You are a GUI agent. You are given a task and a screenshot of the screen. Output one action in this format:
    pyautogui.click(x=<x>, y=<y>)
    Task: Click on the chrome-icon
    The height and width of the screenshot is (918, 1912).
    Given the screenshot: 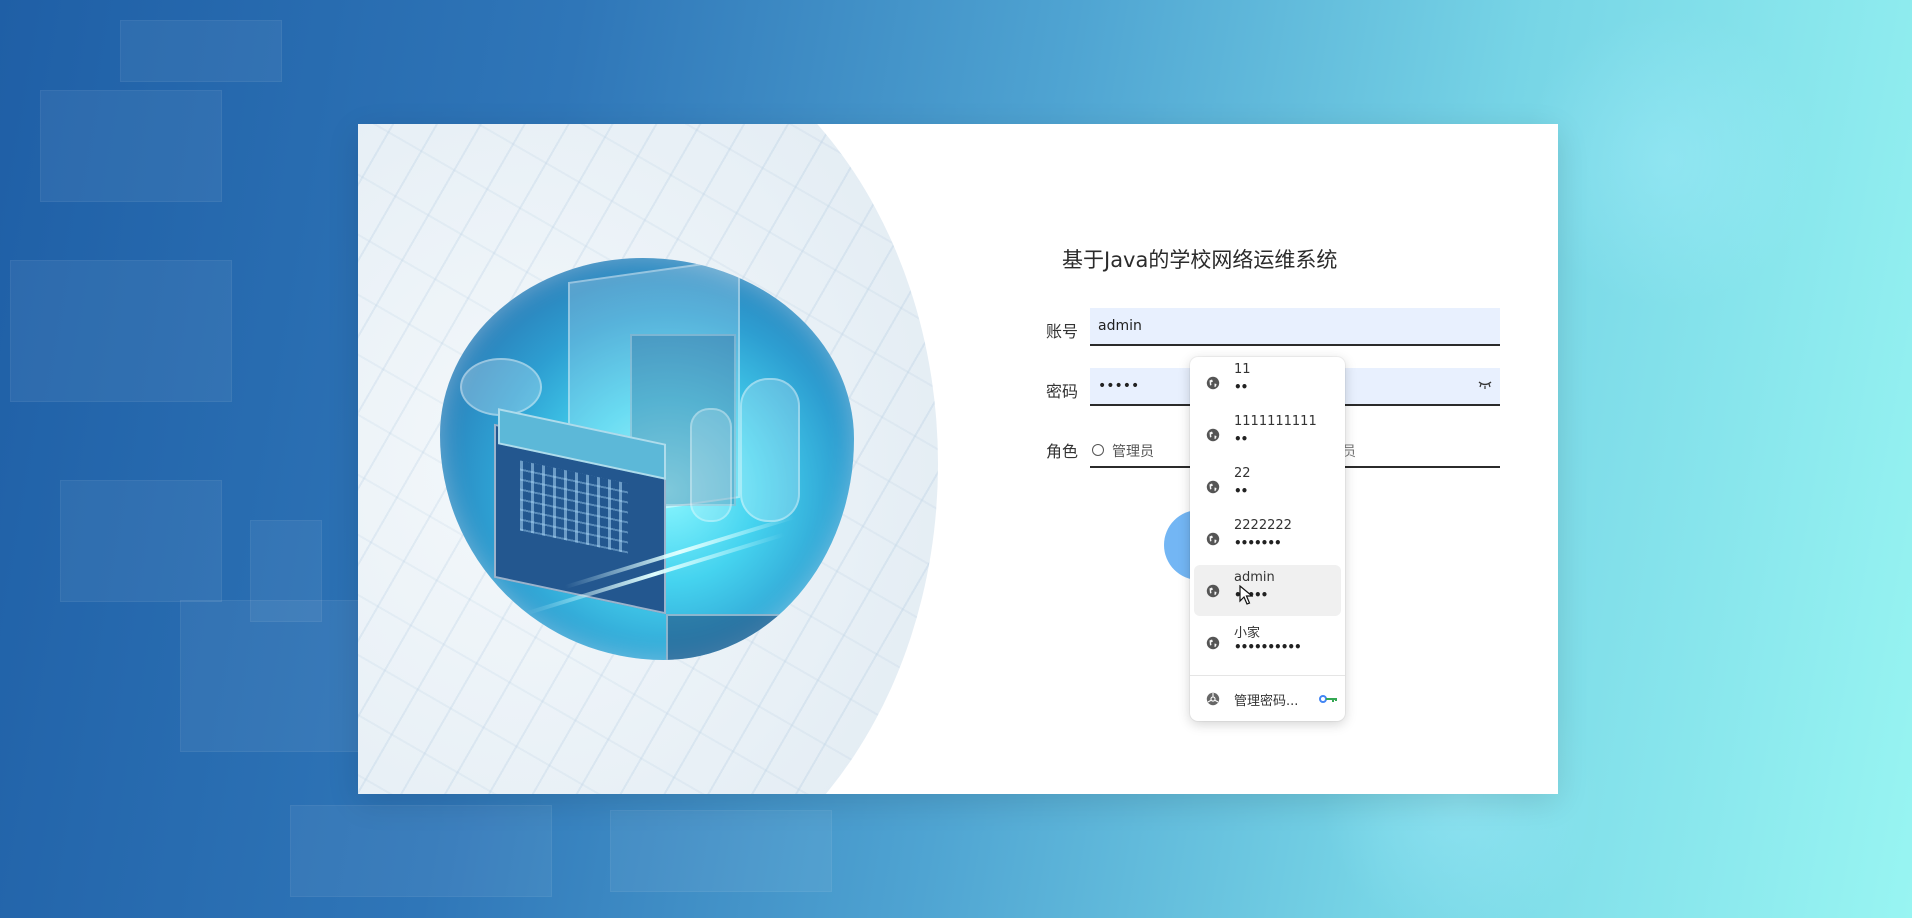 What is the action you would take?
    pyautogui.click(x=1213, y=699)
    